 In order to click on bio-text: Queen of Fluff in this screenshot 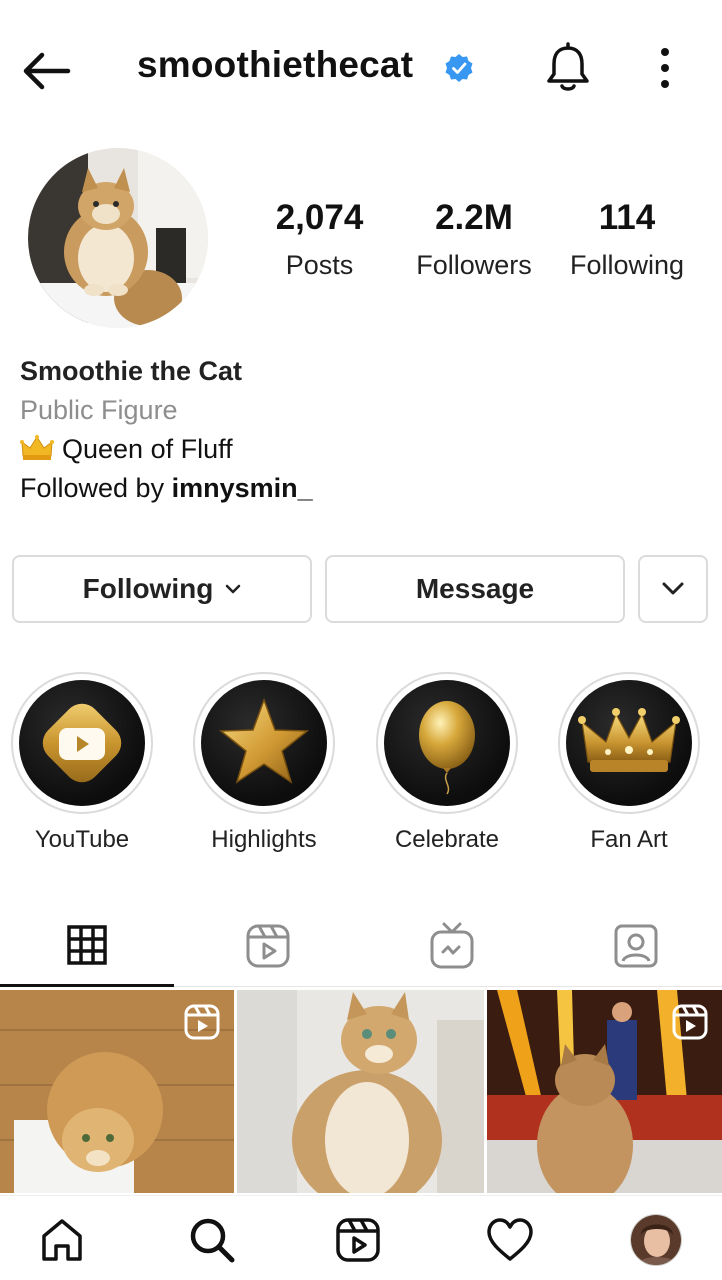, I will do `click(147, 449)`.